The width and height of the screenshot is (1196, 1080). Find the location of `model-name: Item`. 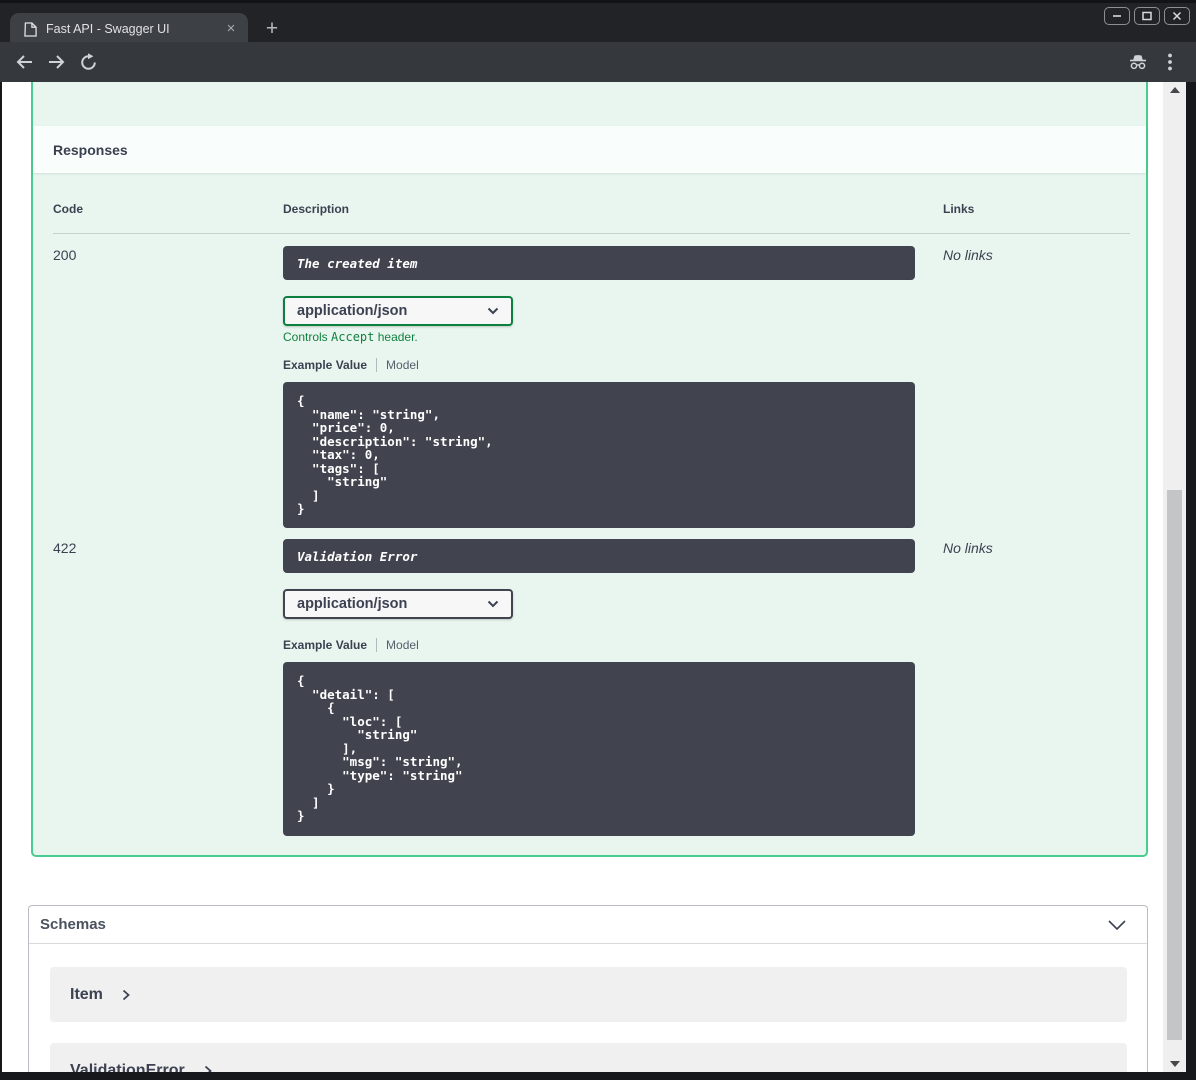

model-name: Item is located at coordinates (86, 994).